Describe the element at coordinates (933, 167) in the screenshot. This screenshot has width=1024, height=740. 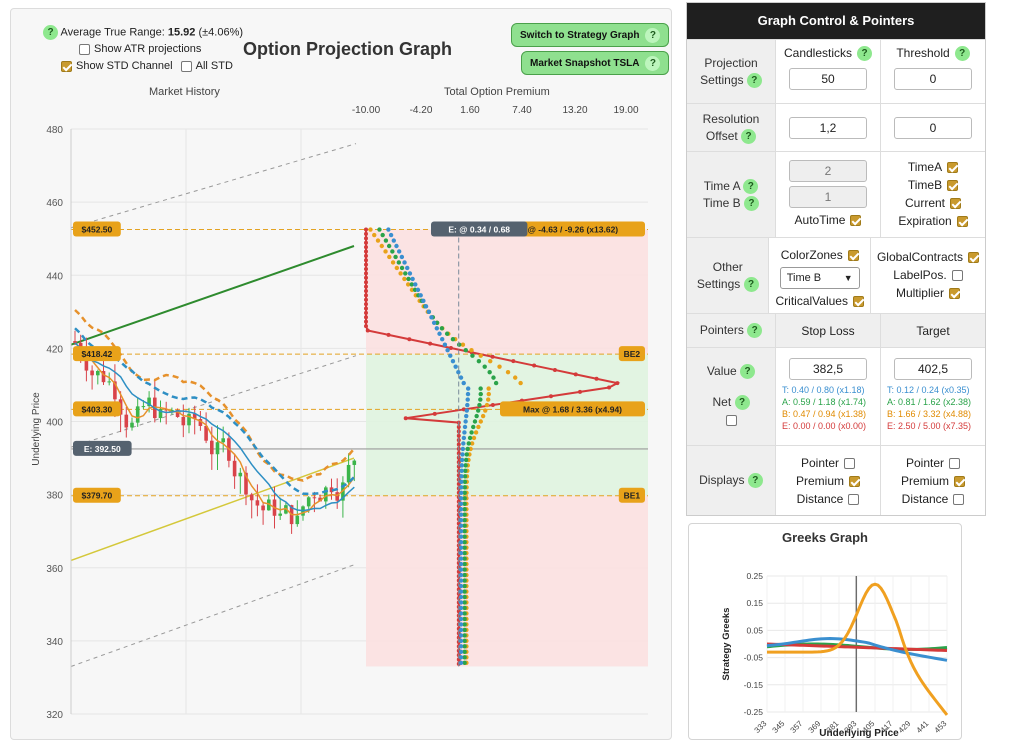
I see `time-a-toggle: TimeA` at that location.